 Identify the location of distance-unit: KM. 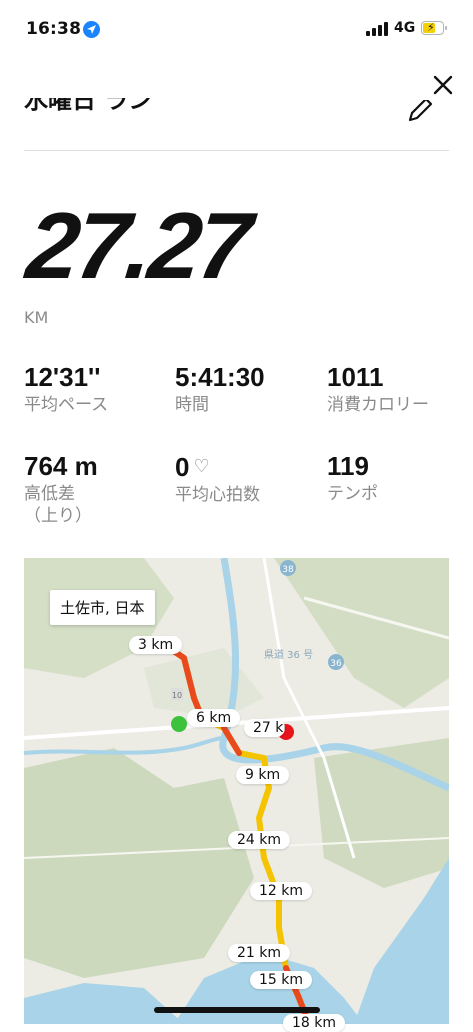
(36, 317).